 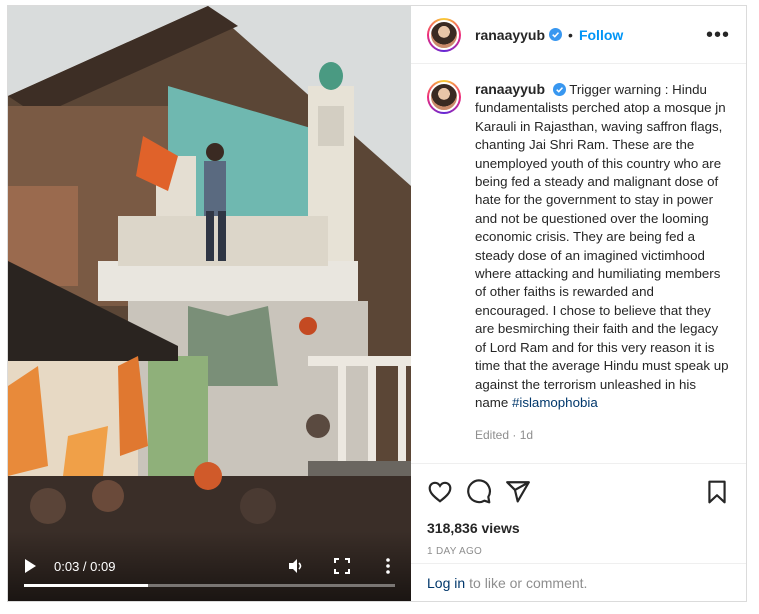 What do you see at coordinates (718, 35) in the screenshot?
I see `more-horizontal-icon: •••` at bounding box center [718, 35].